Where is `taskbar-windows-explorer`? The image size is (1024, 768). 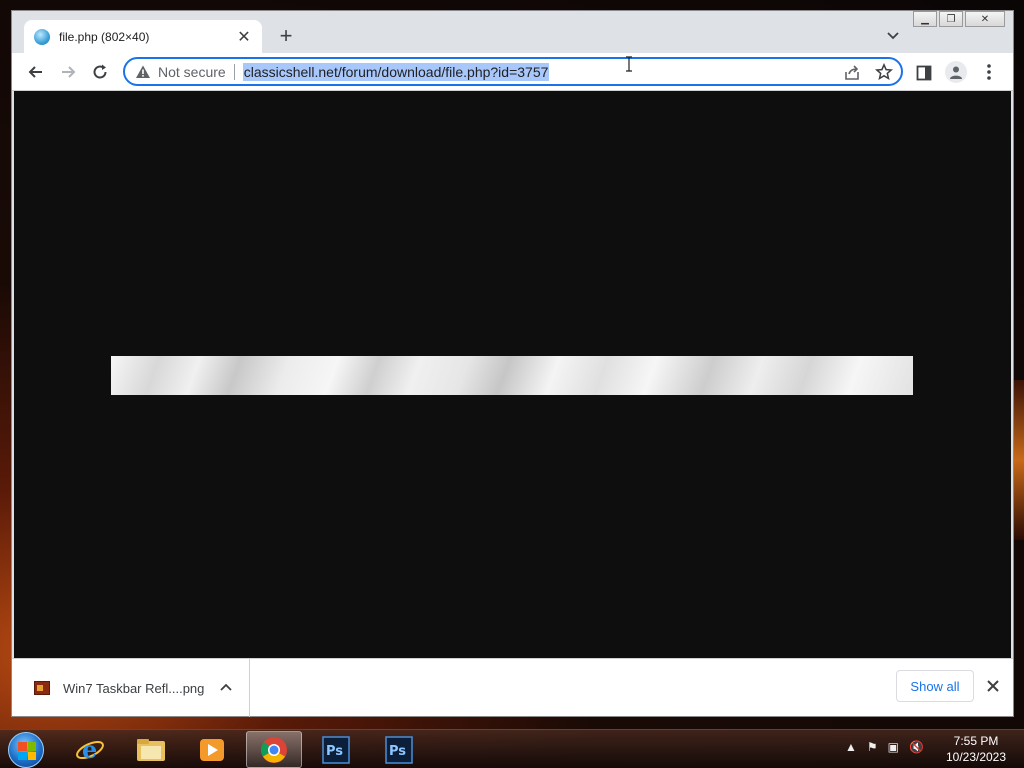
taskbar-windows-explorer is located at coordinates (151, 749).